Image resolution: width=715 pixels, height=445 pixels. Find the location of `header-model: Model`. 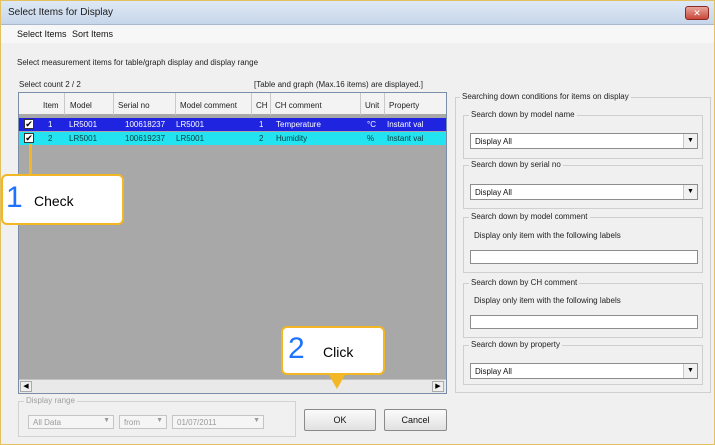

header-model: Model is located at coordinates (81, 105).